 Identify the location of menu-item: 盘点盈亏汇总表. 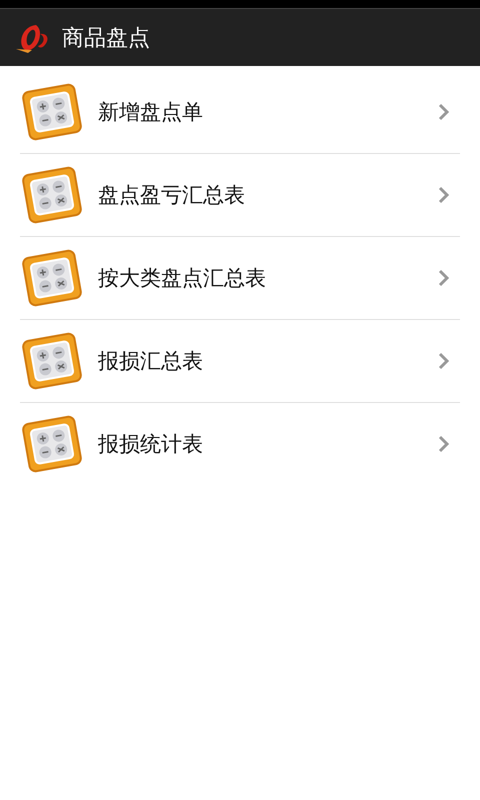
(240, 195).